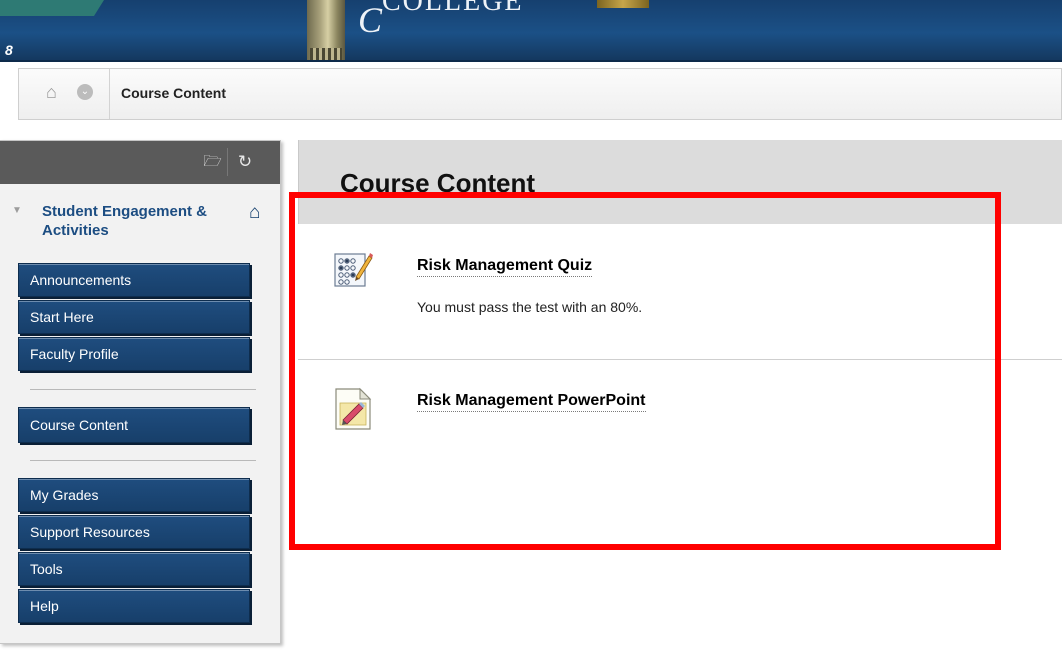  Describe the element at coordinates (254, 213) in the screenshot. I see `course-home-icon: ⌂` at that location.